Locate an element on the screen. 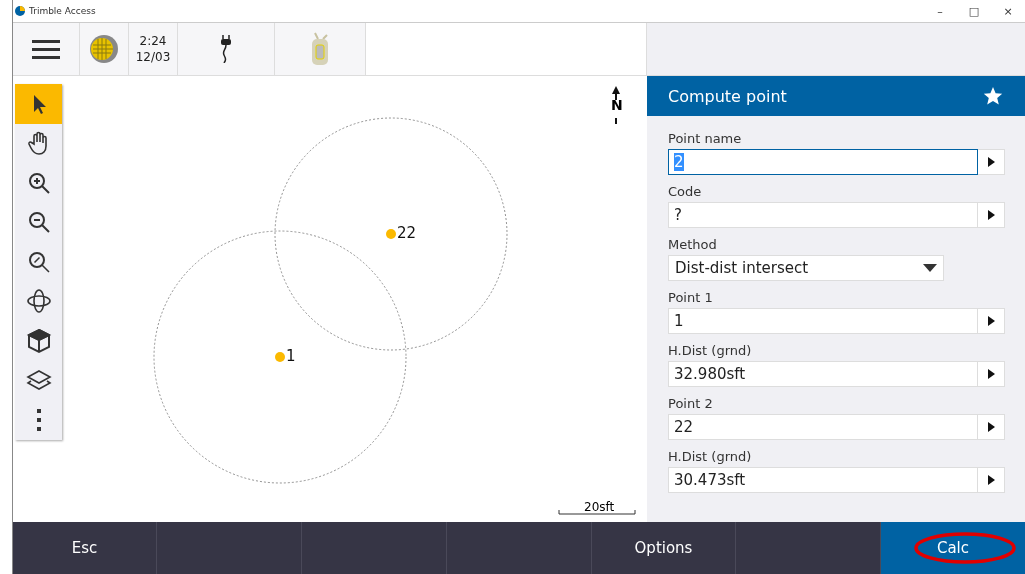 This screenshot has width=1025, height=574. map-tool-button is located at coordinates (38, 104).